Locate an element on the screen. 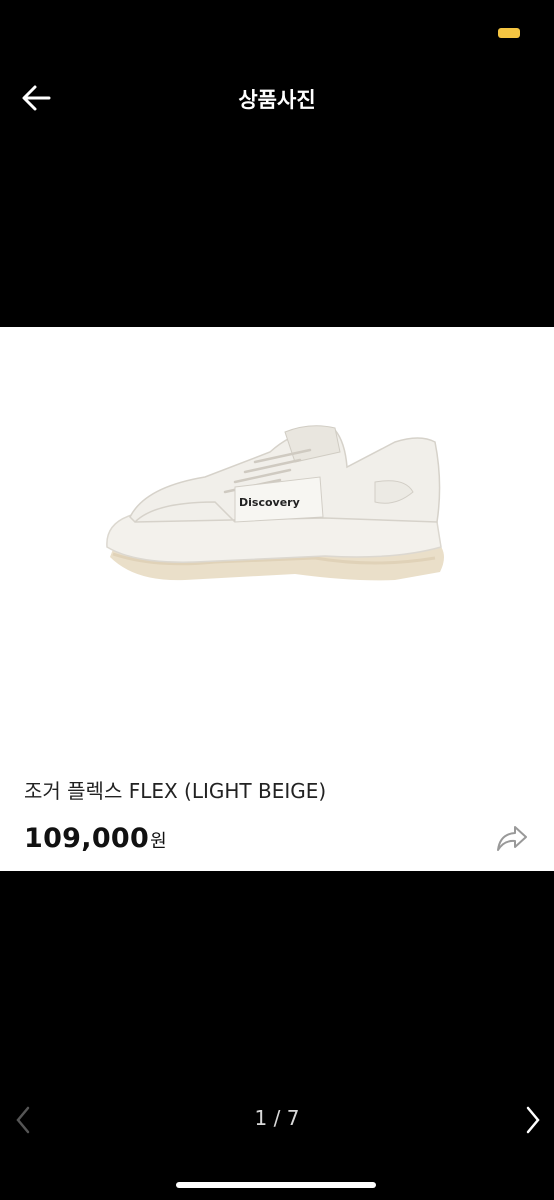 The width and height of the screenshot is (554, 1200). product-price: 109,000 is located at coordinates (87, 838).